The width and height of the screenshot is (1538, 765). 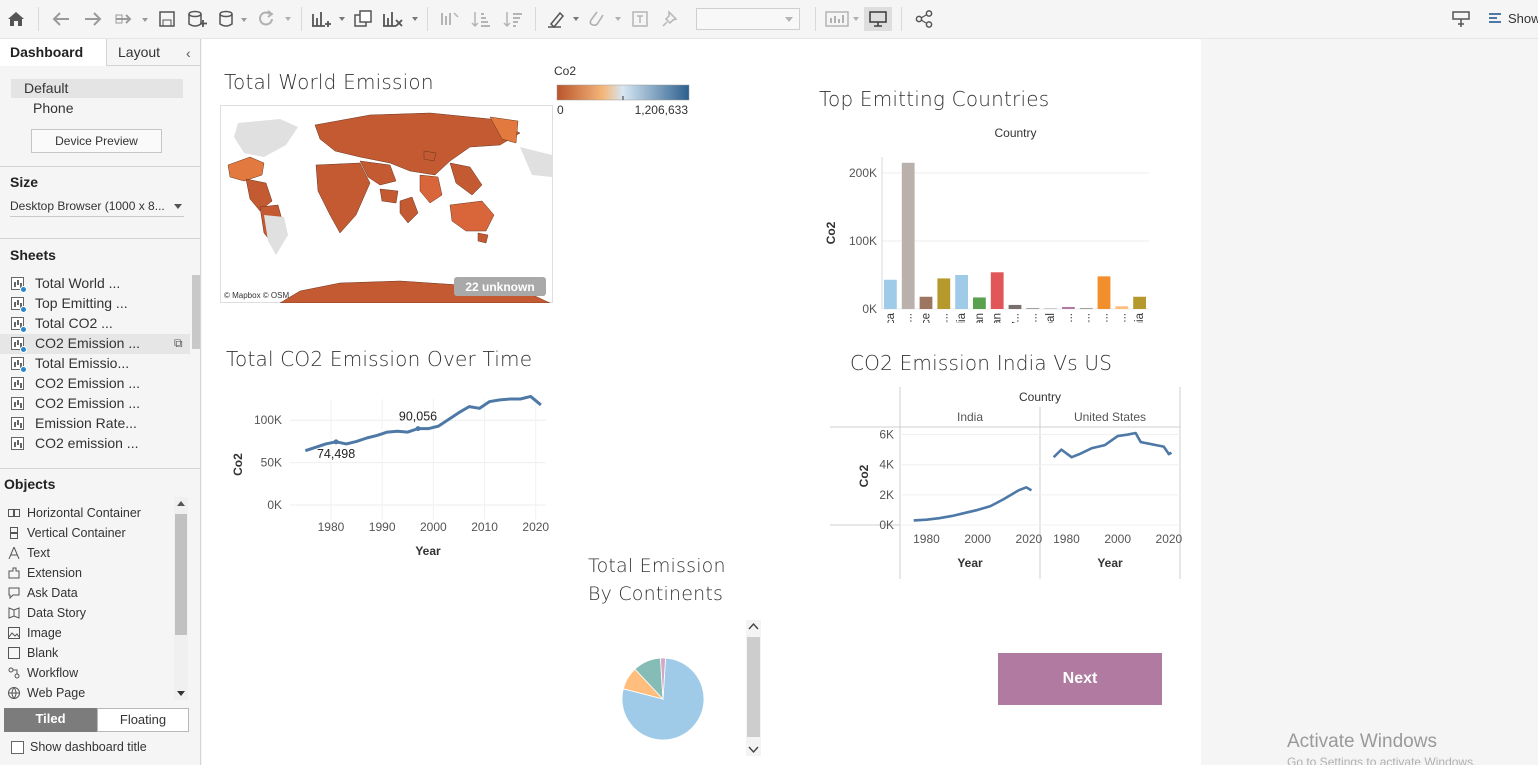 What do you see at coordinates (256, 295) in the screenshot?
I see `map-attribution: © Mapbox © OSM` at bounding box center [256, 295].